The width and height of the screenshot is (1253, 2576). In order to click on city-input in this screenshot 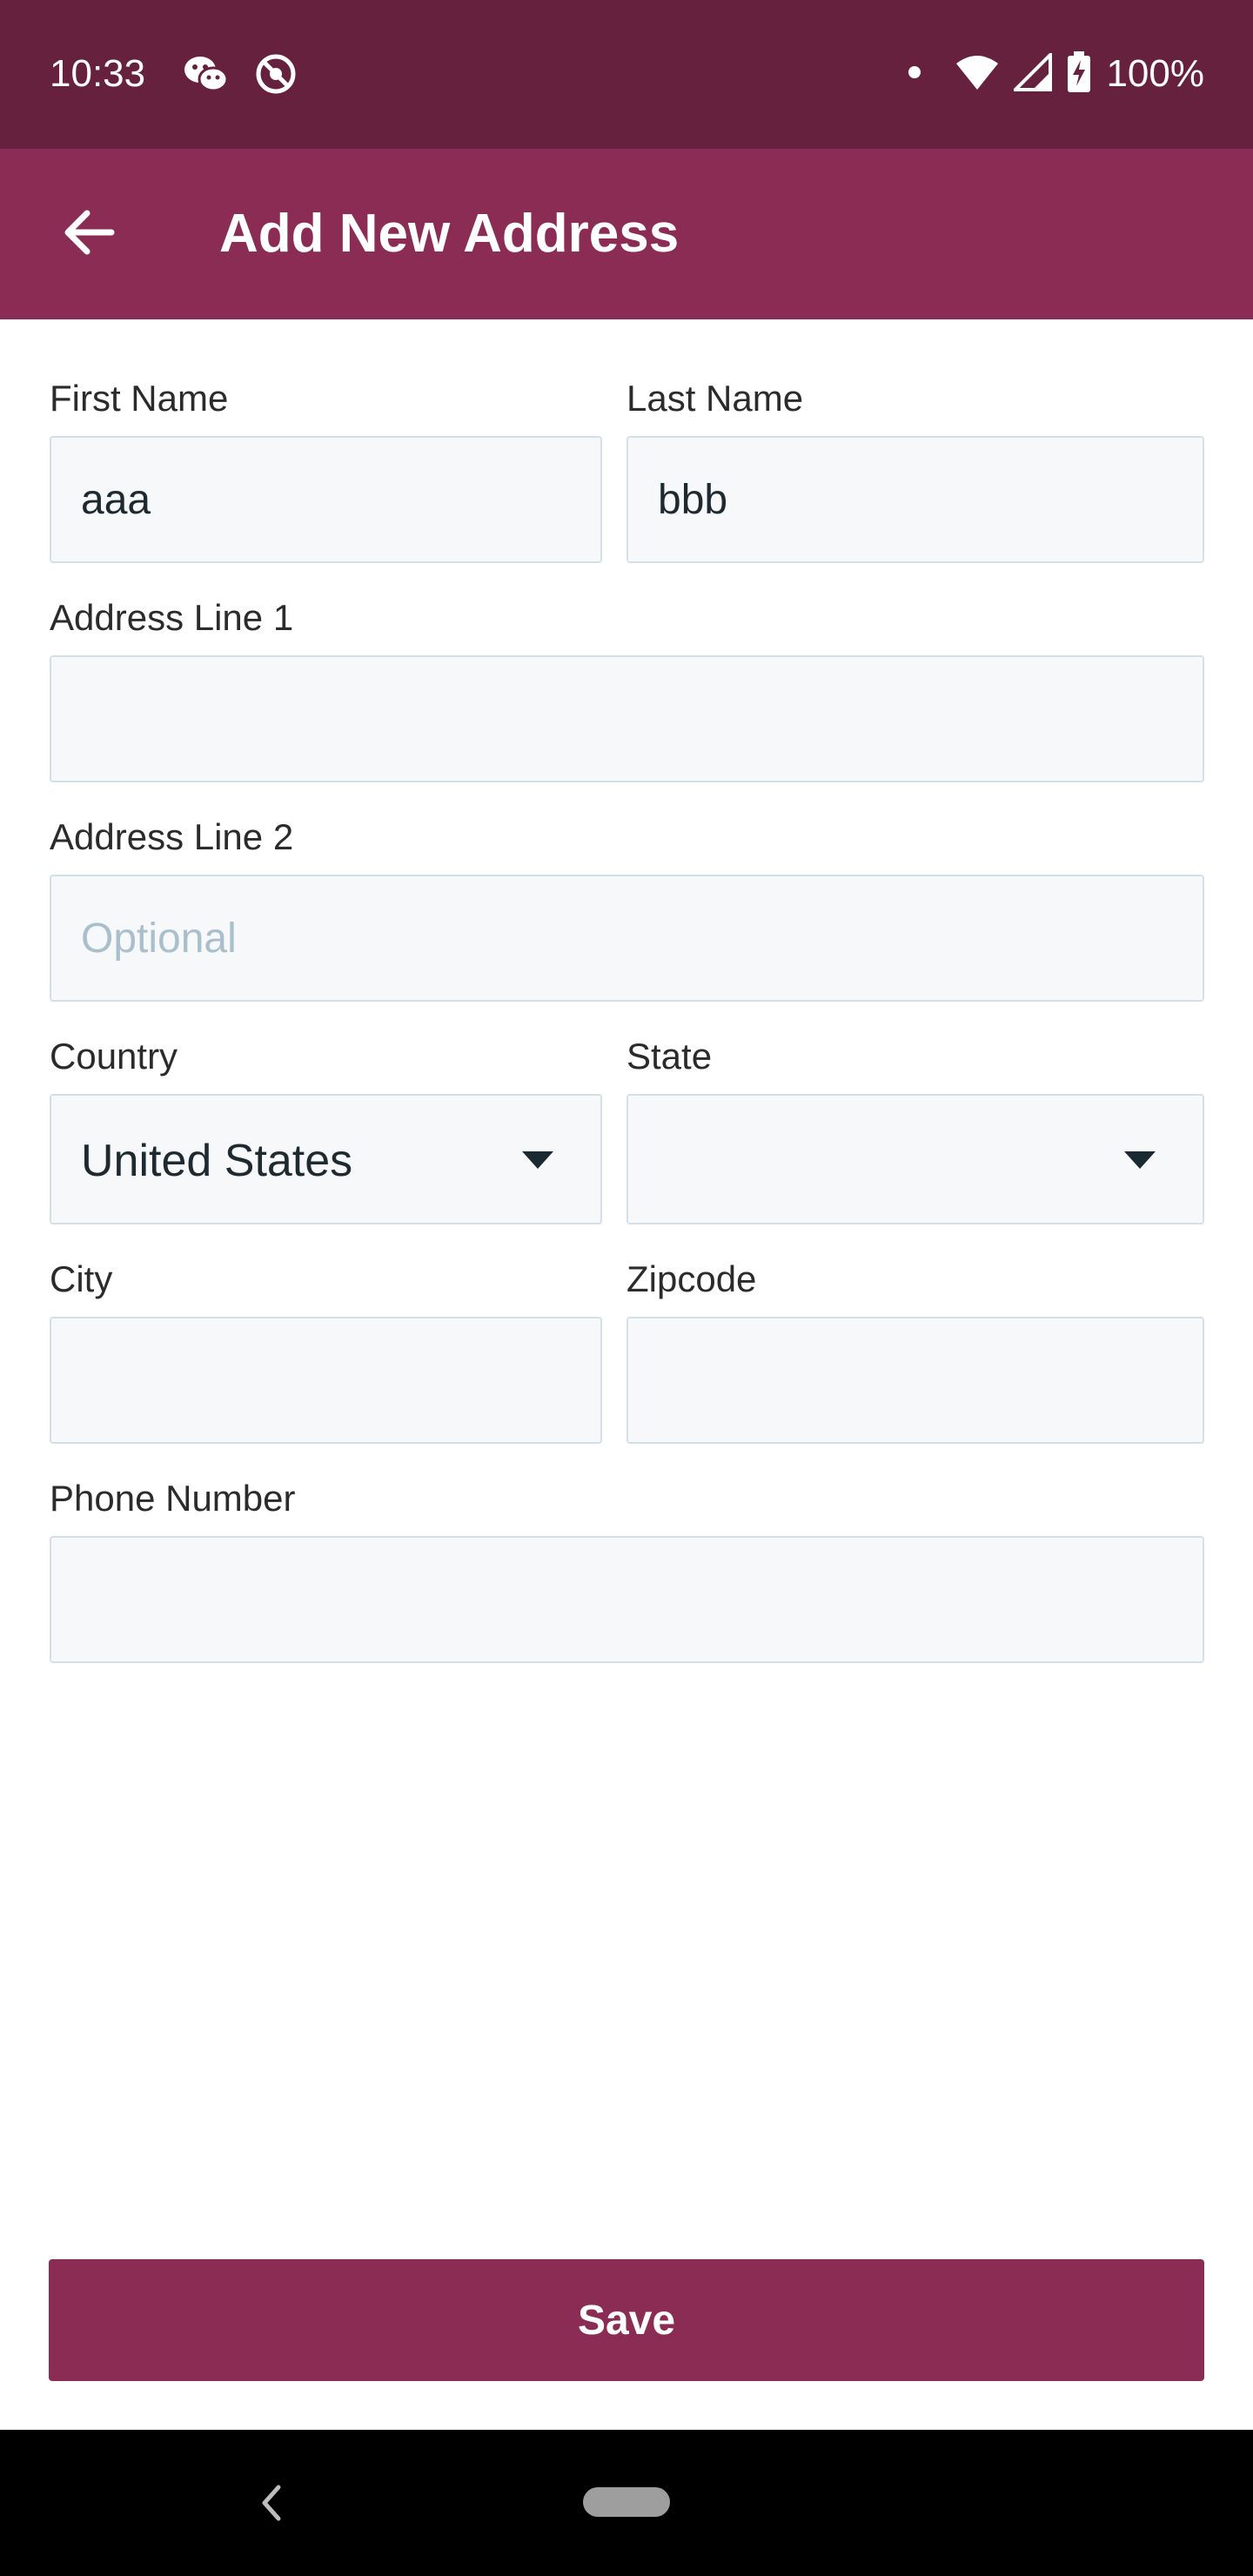, I will do `click(325, 1380)`.